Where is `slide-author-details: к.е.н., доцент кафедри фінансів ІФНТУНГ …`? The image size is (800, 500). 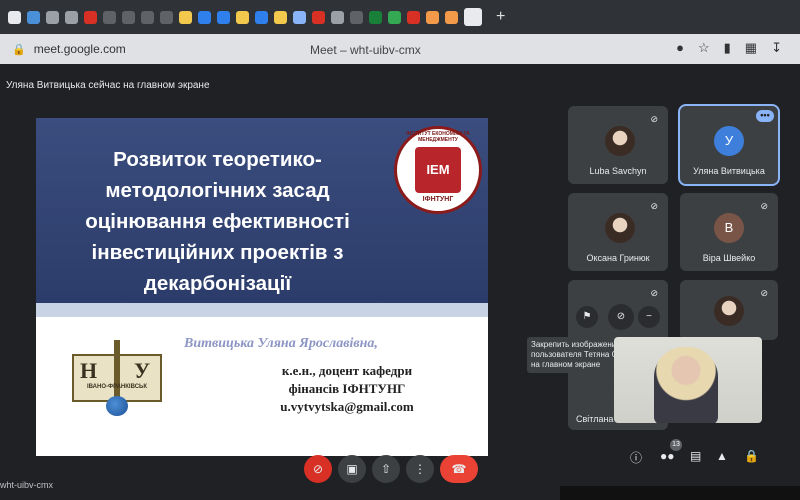 slide-author-details: к.е.н., доцент кафедри фінансів ІФНТУНГ … is located at coordinates (347, 389).